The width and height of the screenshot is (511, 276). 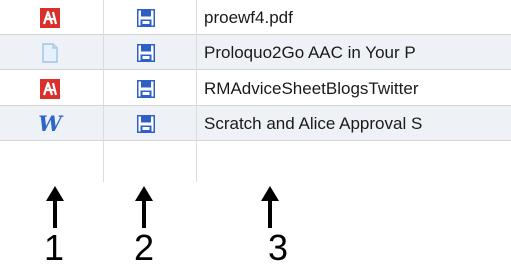 I want to click on file-row: Proloquo2Go AAC in Your P, so click(x=255, y=52).